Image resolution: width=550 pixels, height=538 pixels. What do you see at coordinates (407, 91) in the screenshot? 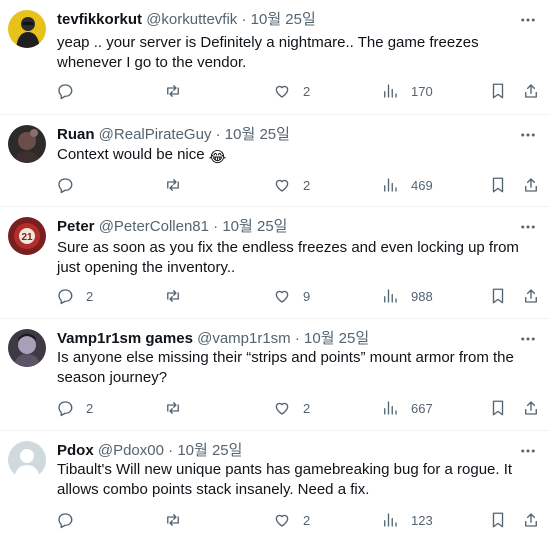
I see `views-button: 170` at bounding box center [407, 91].